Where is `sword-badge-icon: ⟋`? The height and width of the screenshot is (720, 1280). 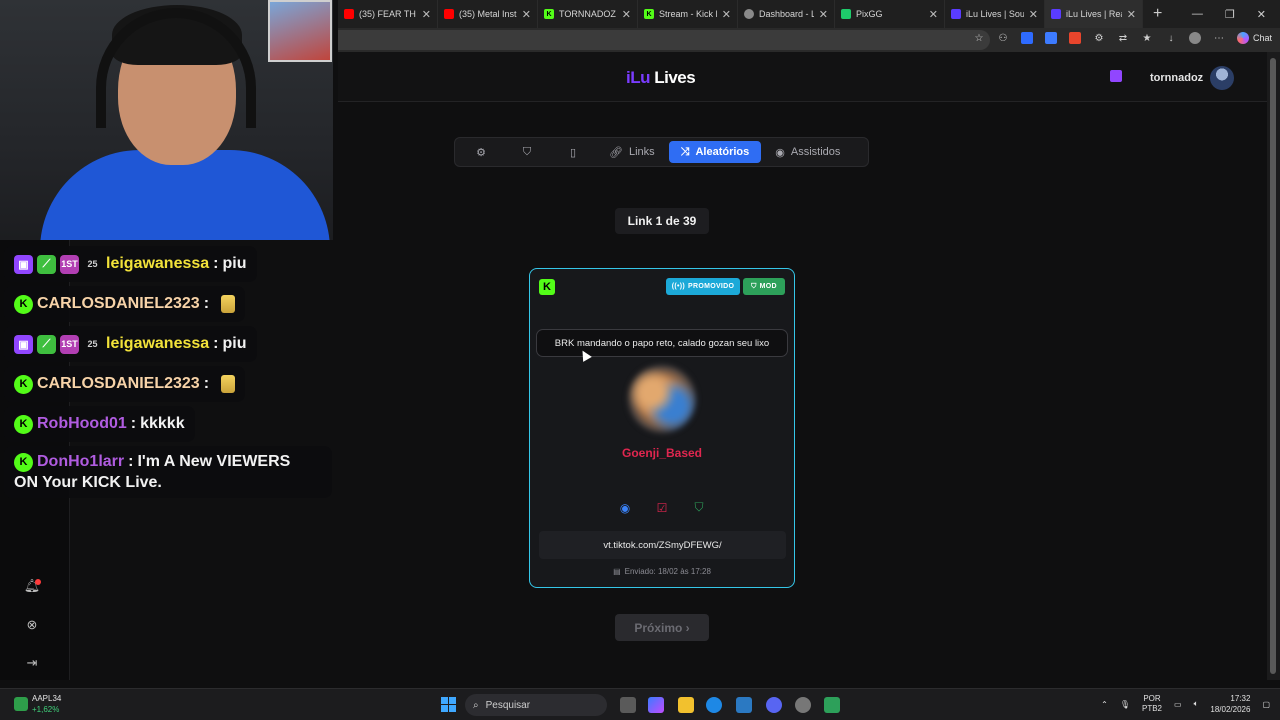 sword-badge-icon: ⟋ is located at coordinates (46, 264).